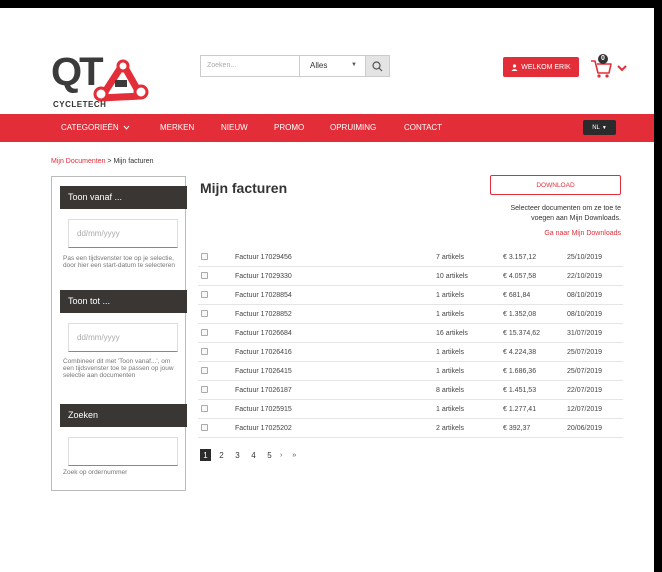  I want to click on breadcrumb: Mijn Documenten > Mijn facturen, so click(102, 161).